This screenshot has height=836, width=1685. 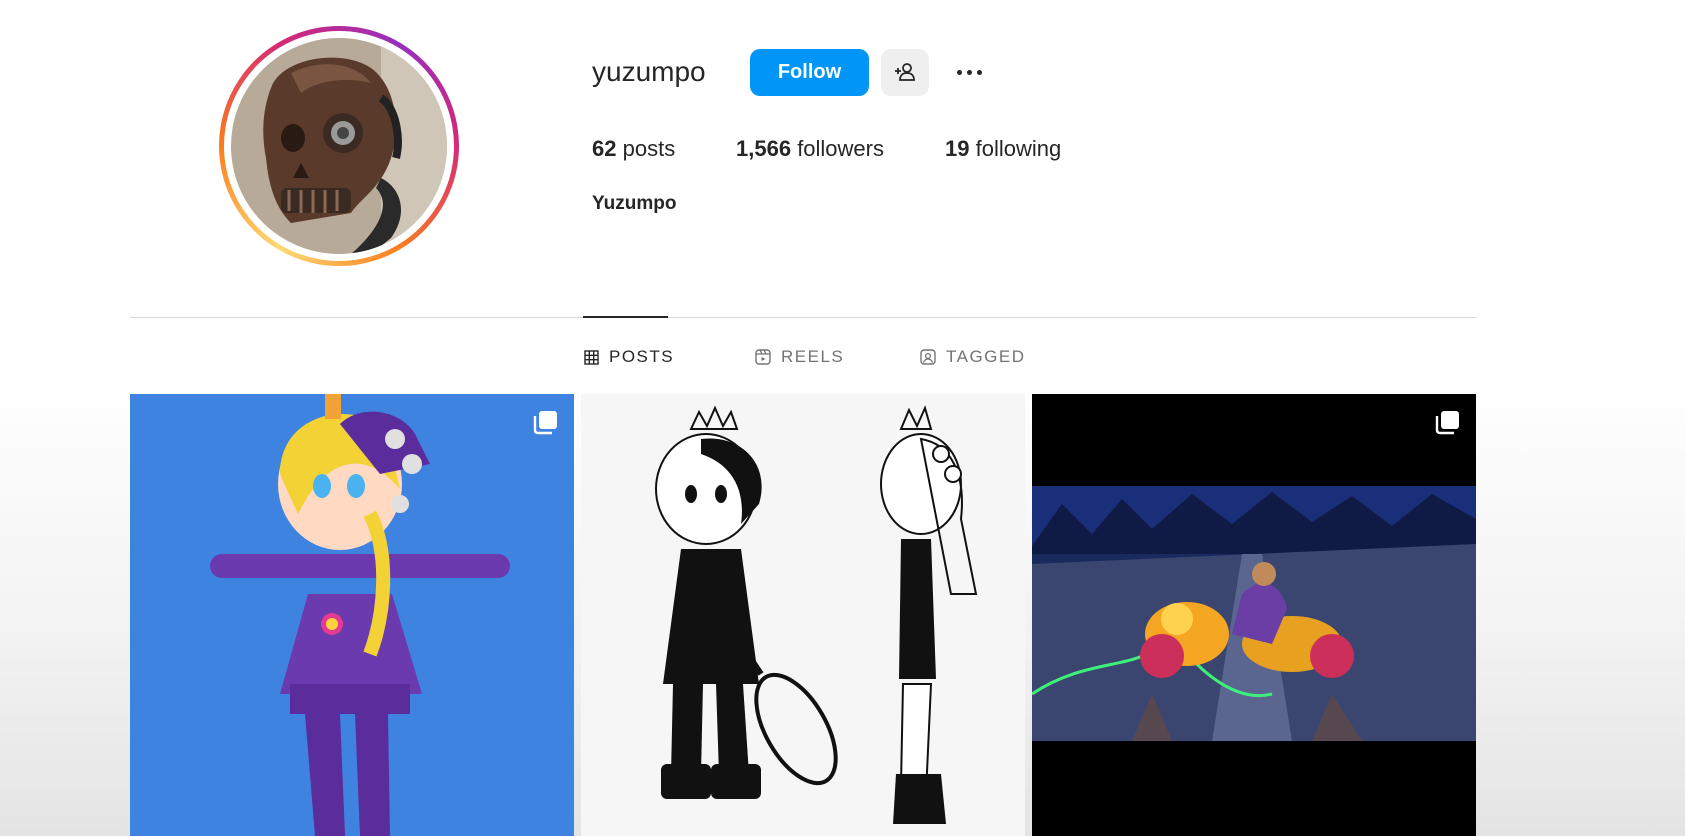 I want to click on following-count-value: 19, so click(x=957, y=148).